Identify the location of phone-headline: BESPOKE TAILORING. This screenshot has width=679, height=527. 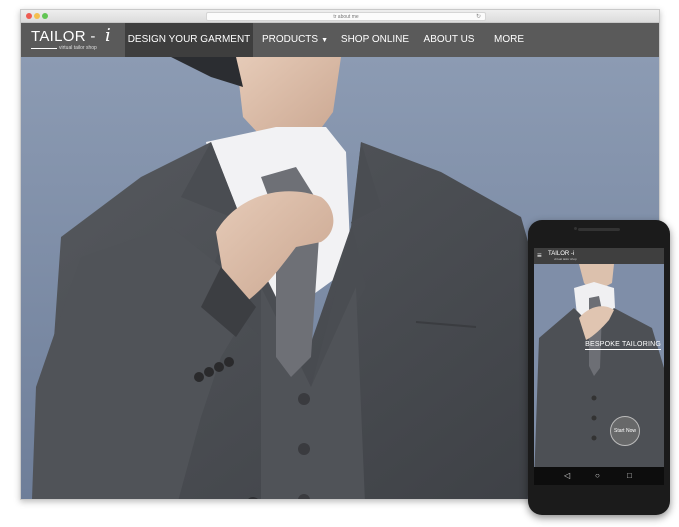
(623, 345).